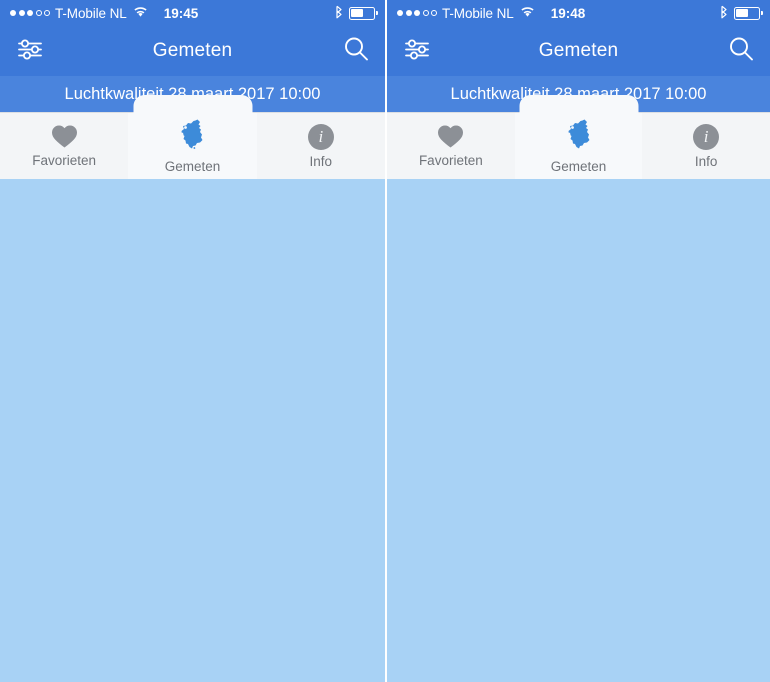  Describe the element at coordinates (568, 13) in the screenshot. I see `clock-label: 19:48` at that location.